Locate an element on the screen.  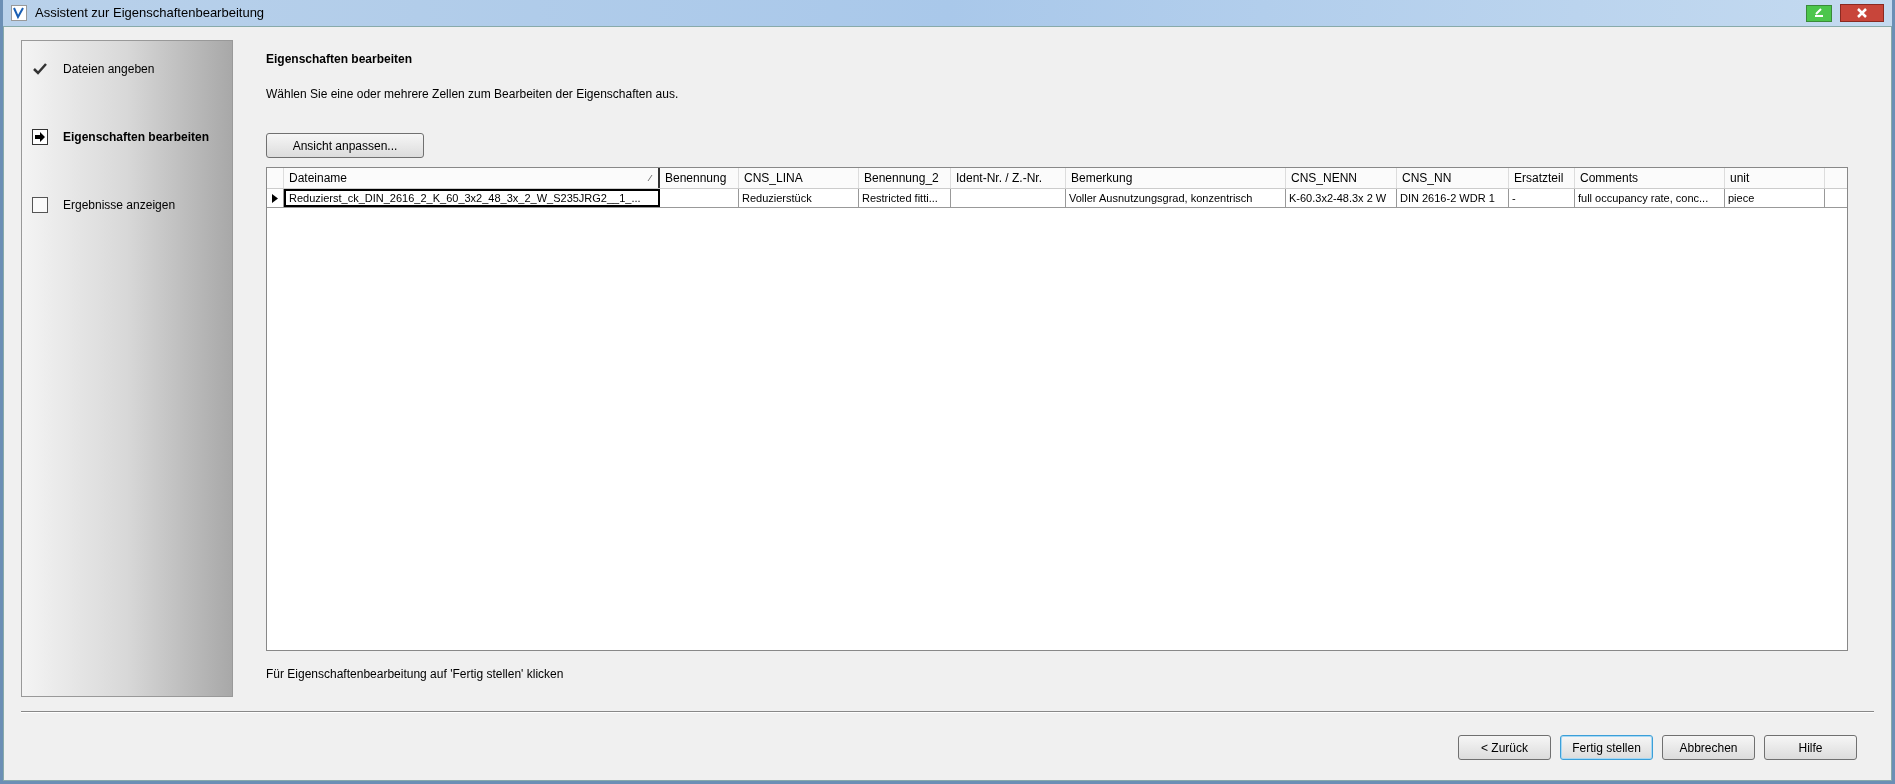
dialog-button: < Zurück is located at coordinates (1504, 747).